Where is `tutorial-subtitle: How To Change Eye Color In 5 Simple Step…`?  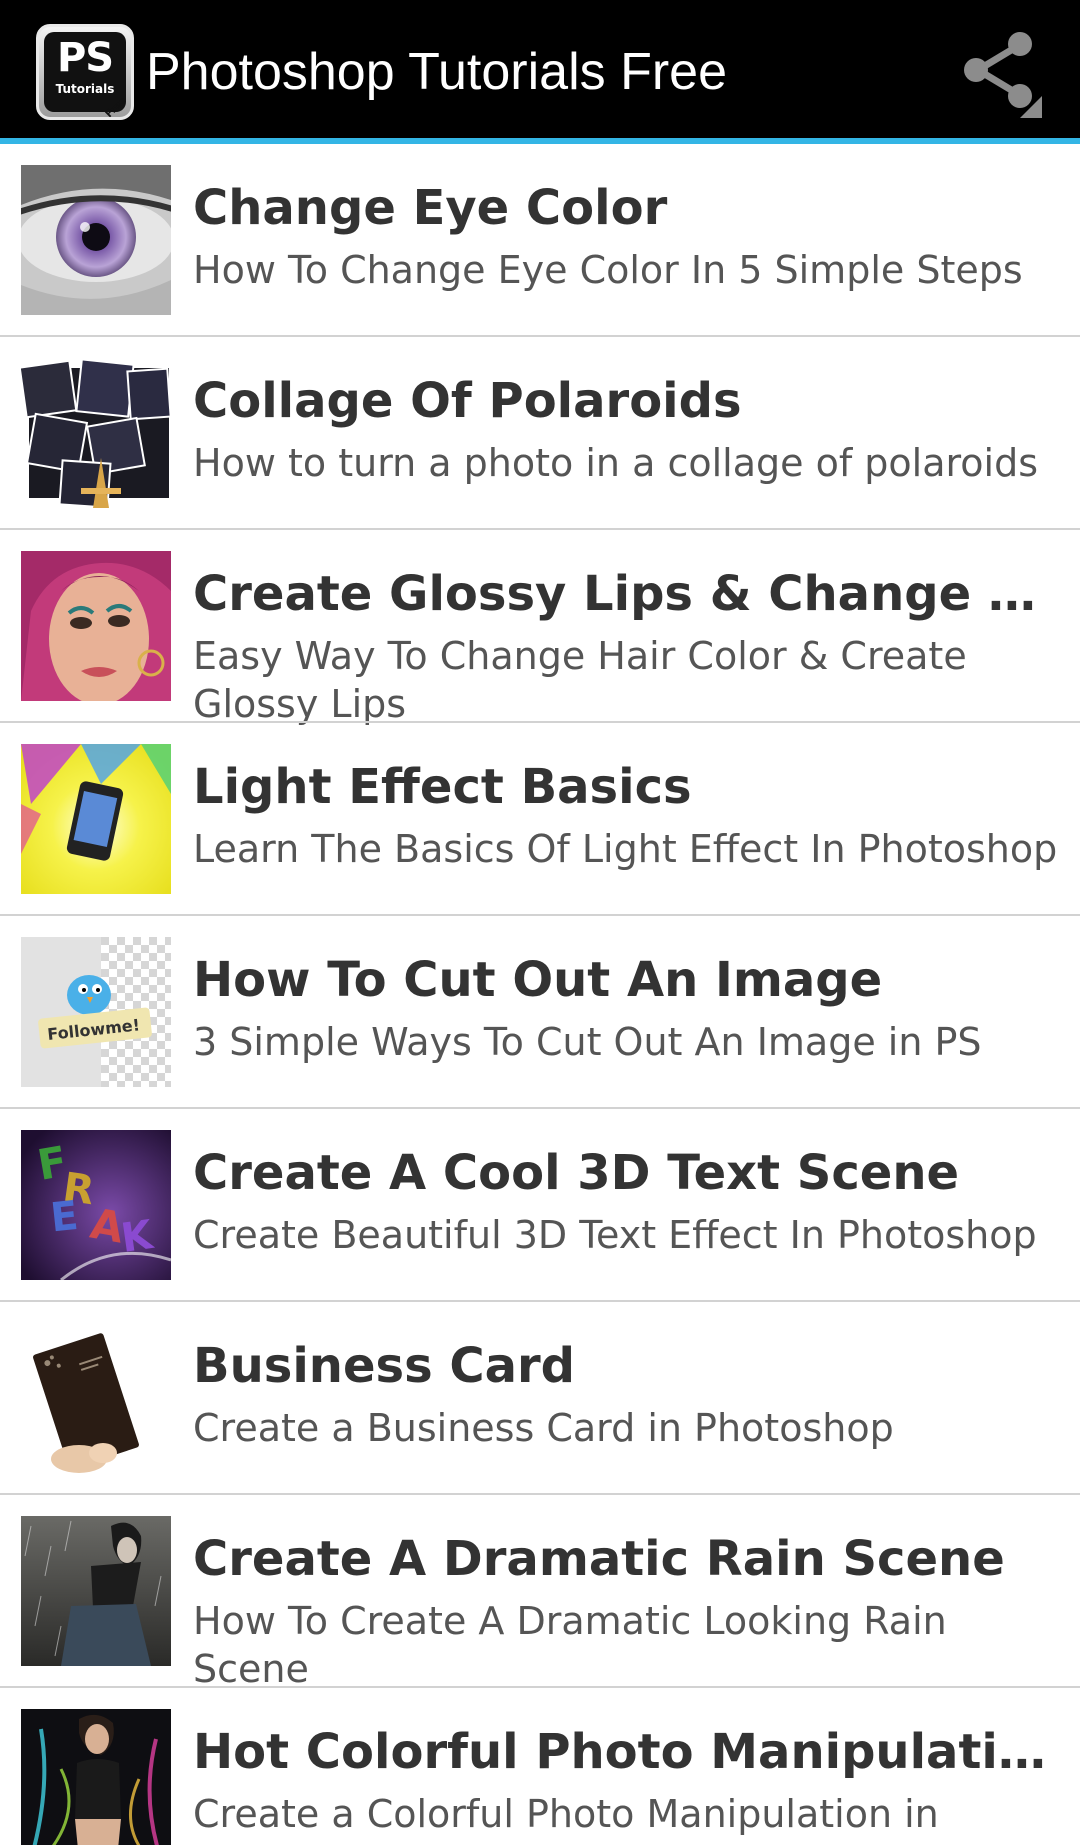
tutorial-subtitle: How To Change Eye Color In 5 Simple Step… is located at coordinates (608, 270).